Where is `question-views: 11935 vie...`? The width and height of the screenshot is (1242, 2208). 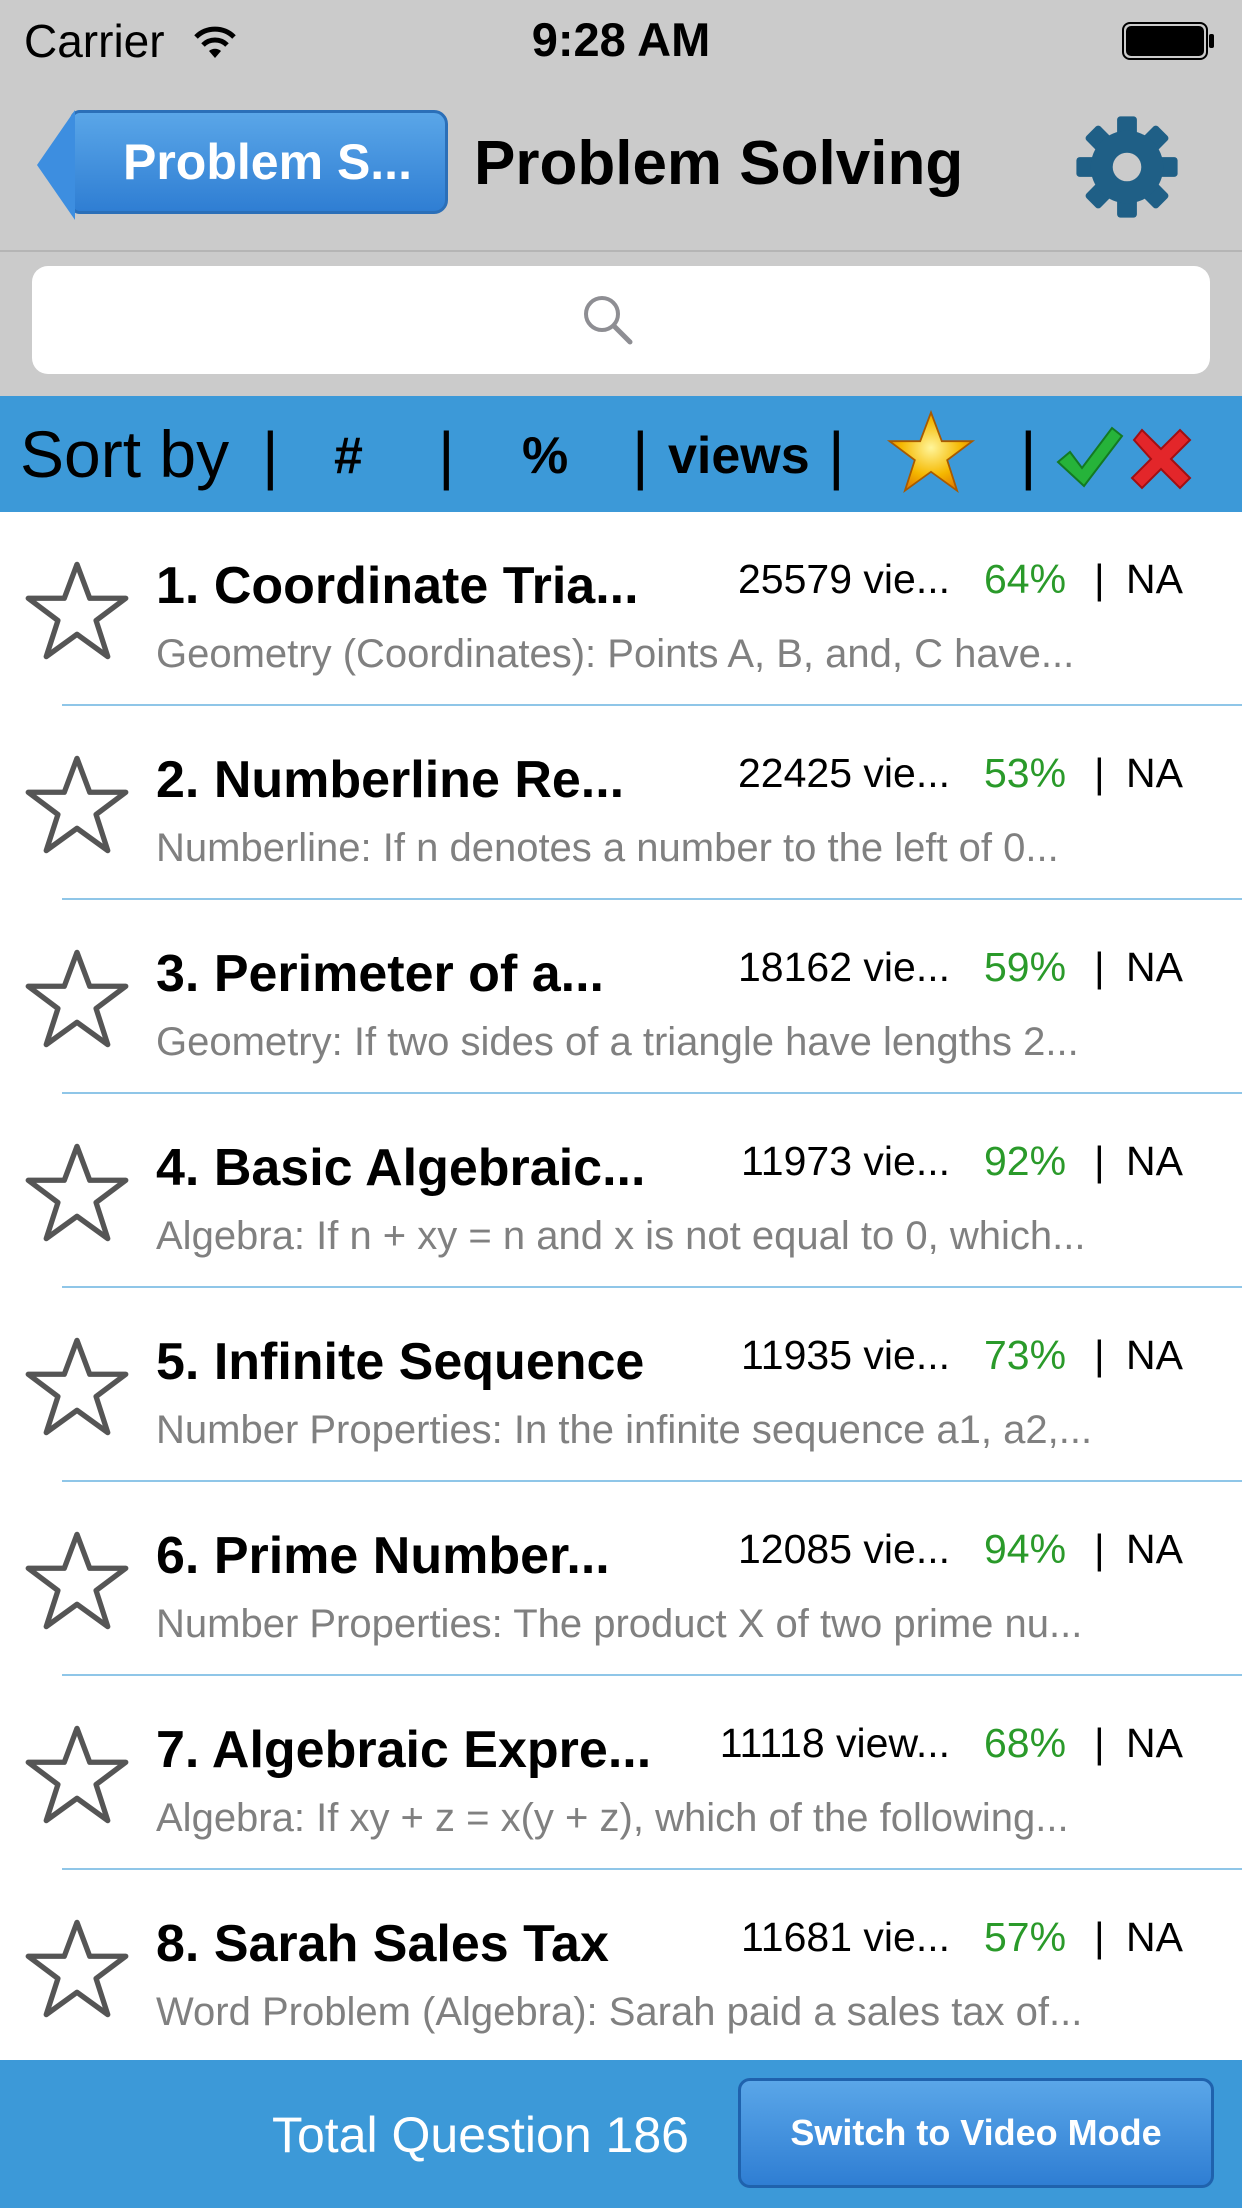
question-views: 11935 vie... is located at coordinates (845, 1355).